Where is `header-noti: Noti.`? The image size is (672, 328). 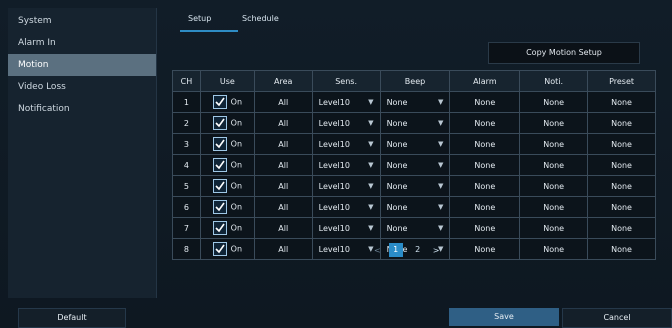
header-noti: Noti. is located at coordinates (554, 81).